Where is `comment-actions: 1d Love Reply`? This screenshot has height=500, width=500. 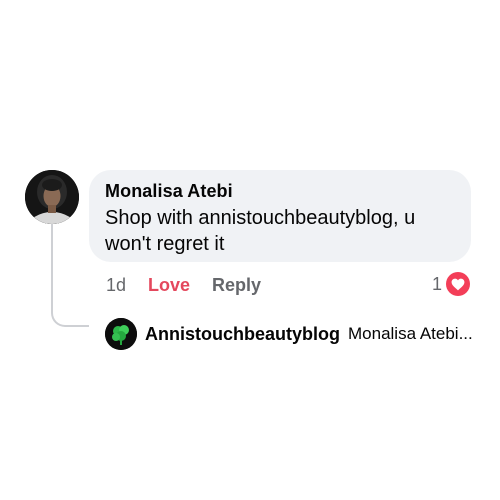
comment-actions: 1d Love Reply is located at coordinates (183, 285).